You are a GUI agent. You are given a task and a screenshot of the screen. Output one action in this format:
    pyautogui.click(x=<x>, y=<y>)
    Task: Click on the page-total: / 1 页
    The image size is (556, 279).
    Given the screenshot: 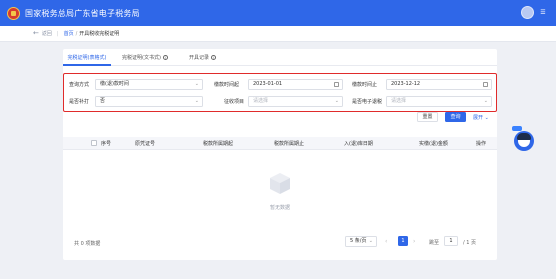 What is the action you would take?
    pyautogui.click(x=470, y=243)
    